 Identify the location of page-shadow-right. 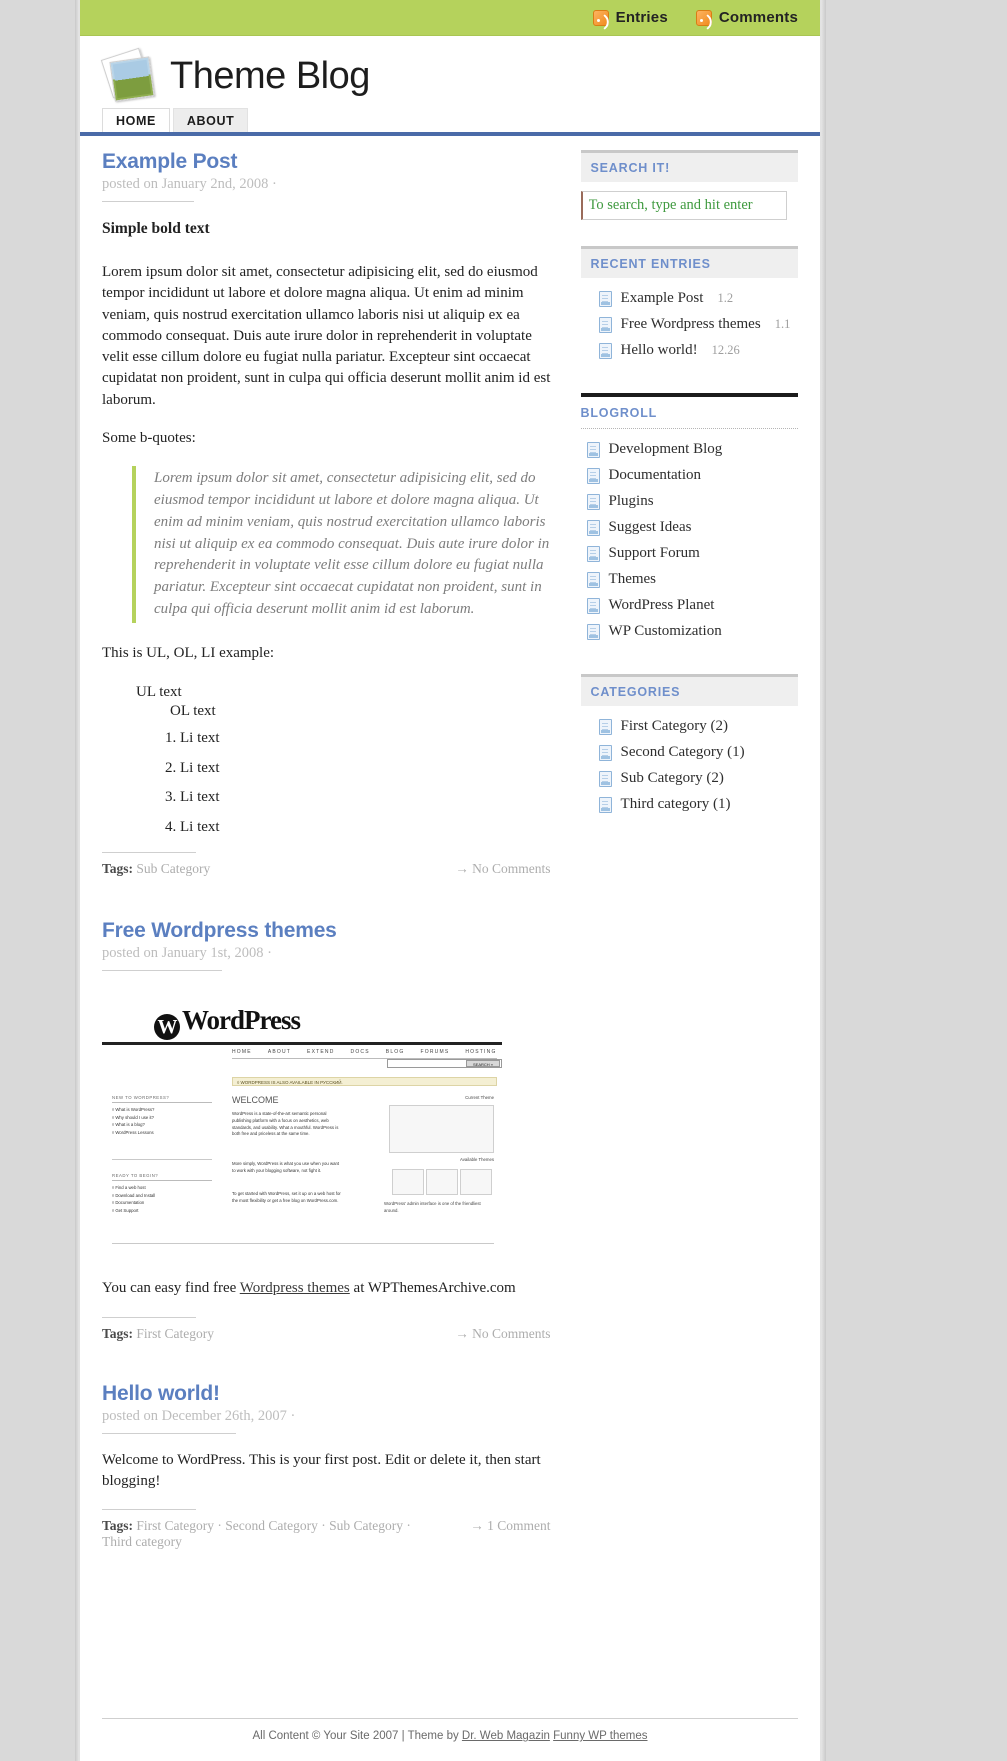
(823, 880).